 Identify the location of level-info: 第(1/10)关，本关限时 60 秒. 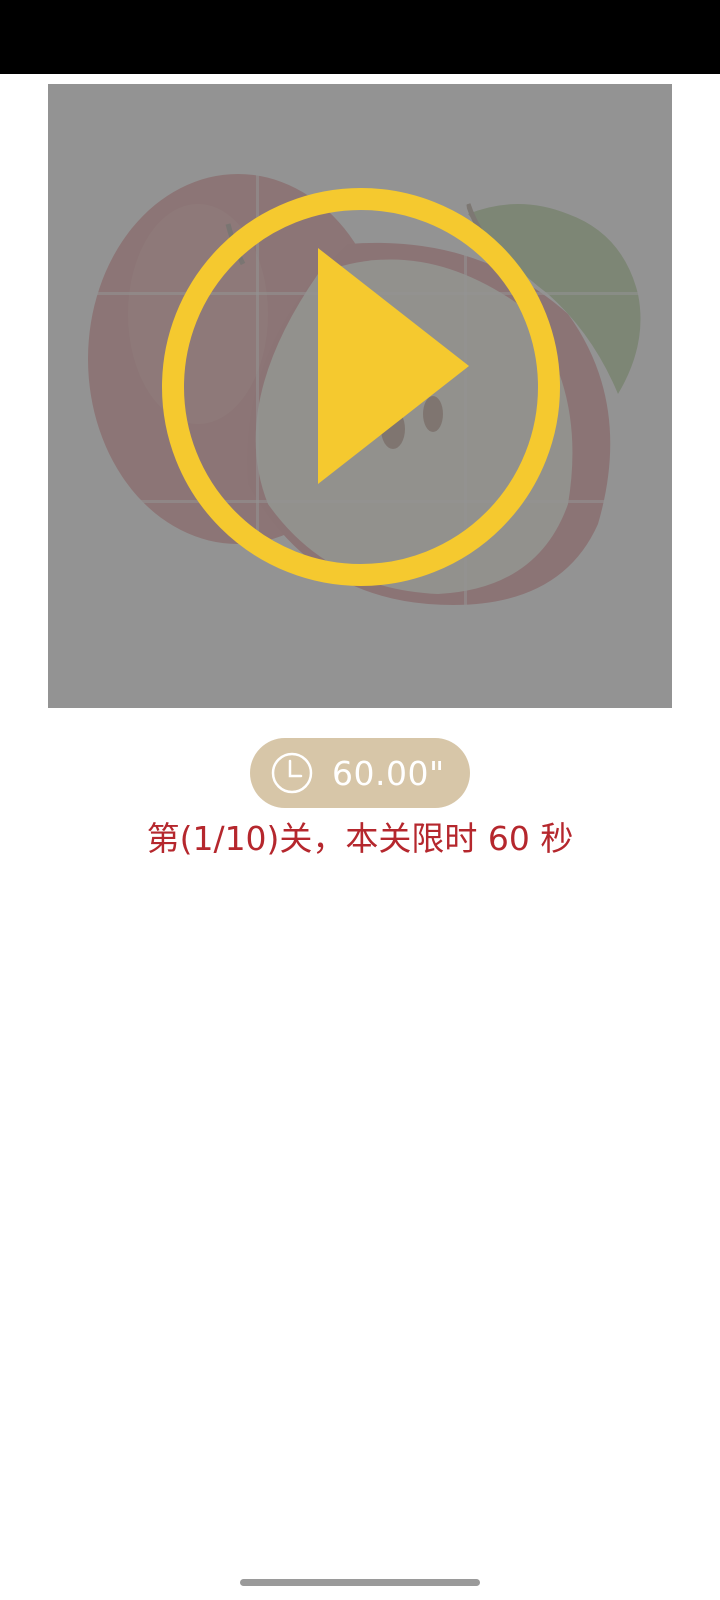
(360, 838).